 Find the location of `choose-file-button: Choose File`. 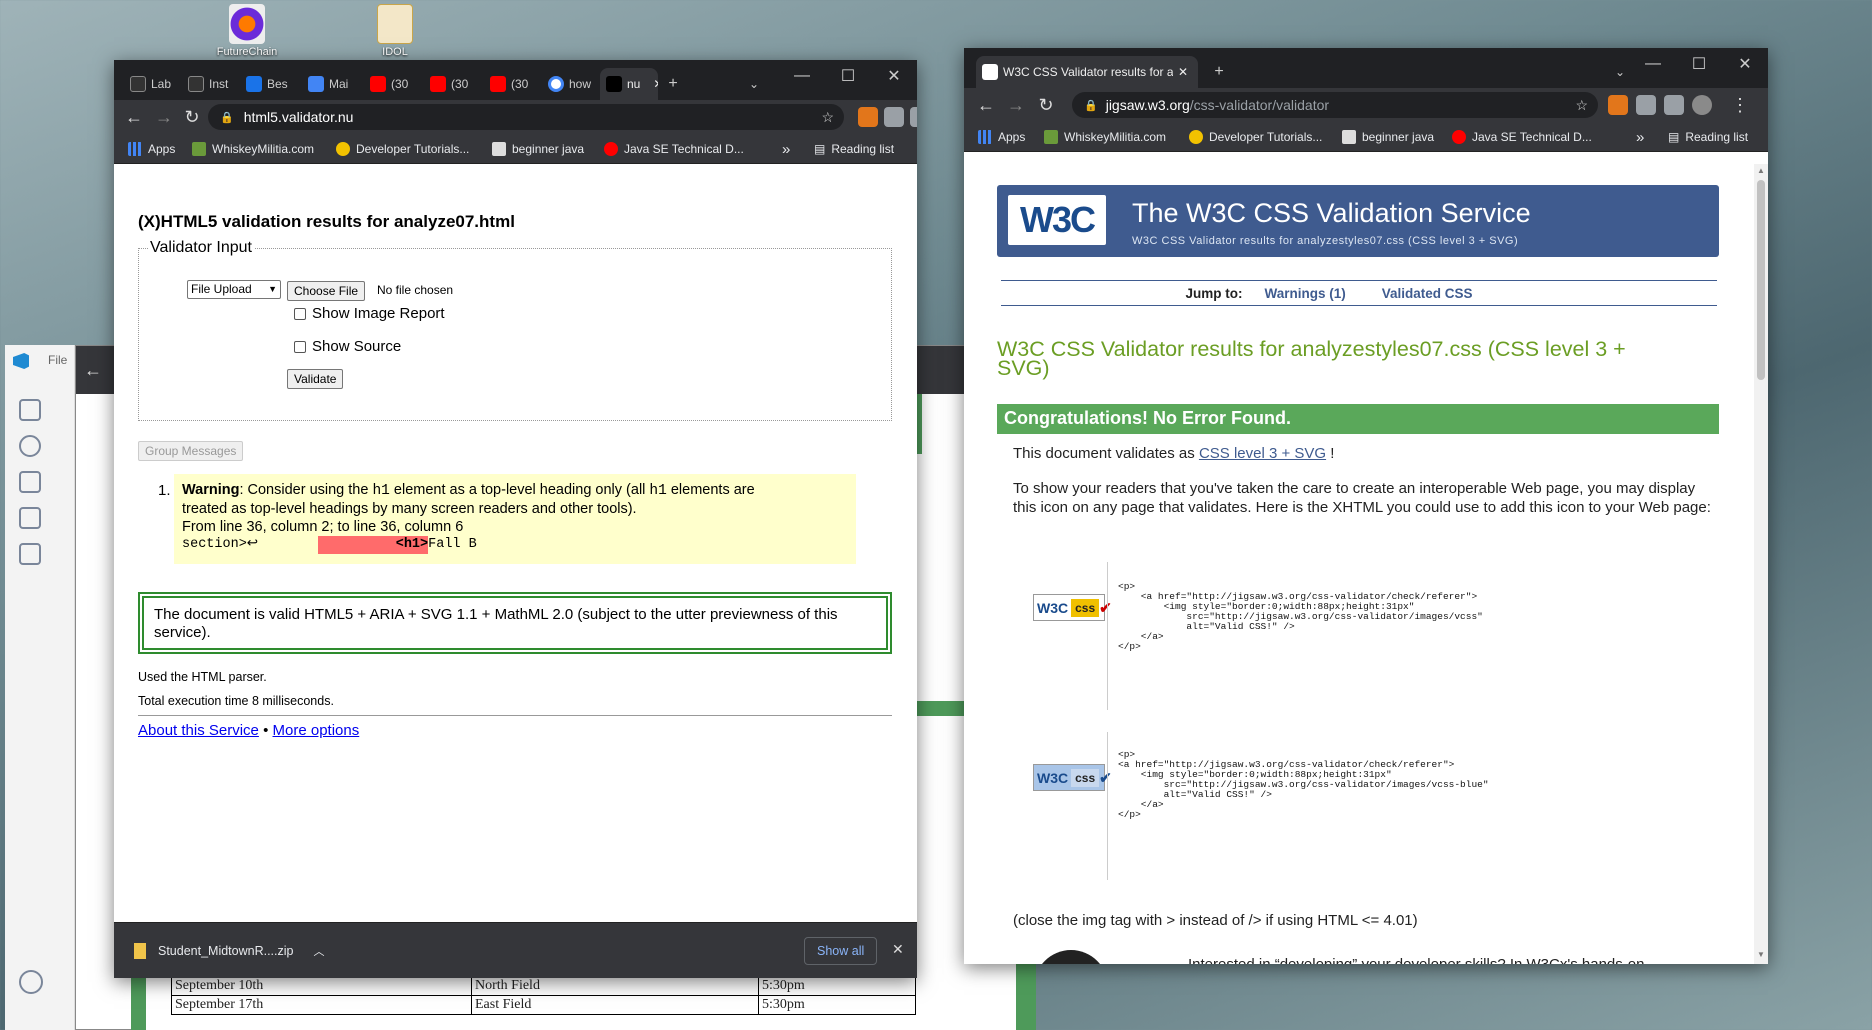

choose-file-button: Choose File is located at coordinates (326, 291).